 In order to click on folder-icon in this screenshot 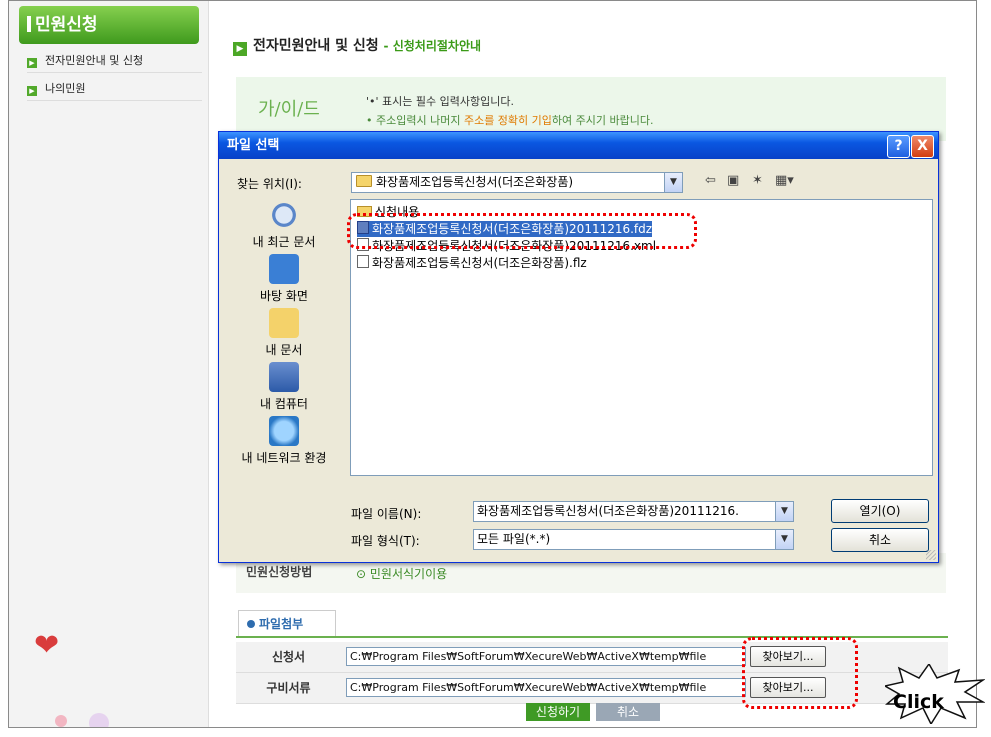, I will do `click(364, 181)`.